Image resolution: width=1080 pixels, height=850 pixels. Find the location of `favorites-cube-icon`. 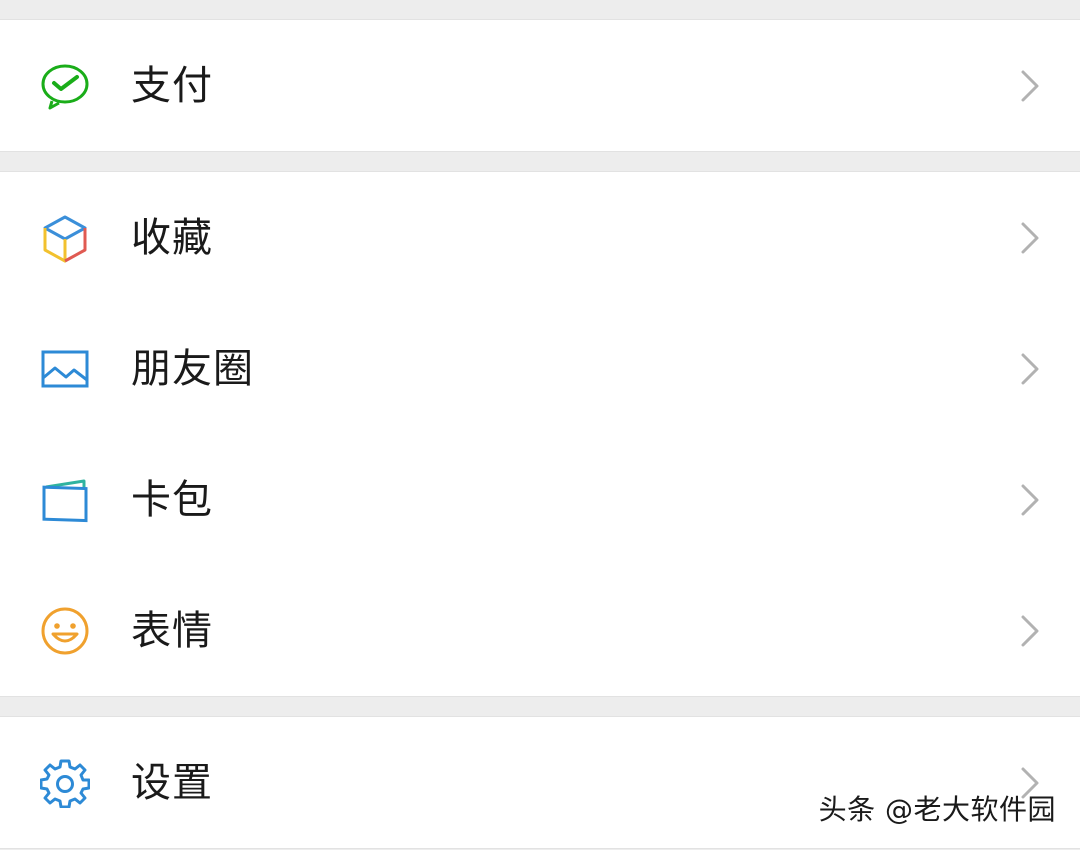

favorites-cube-icon is located at coordinates (65, 238).